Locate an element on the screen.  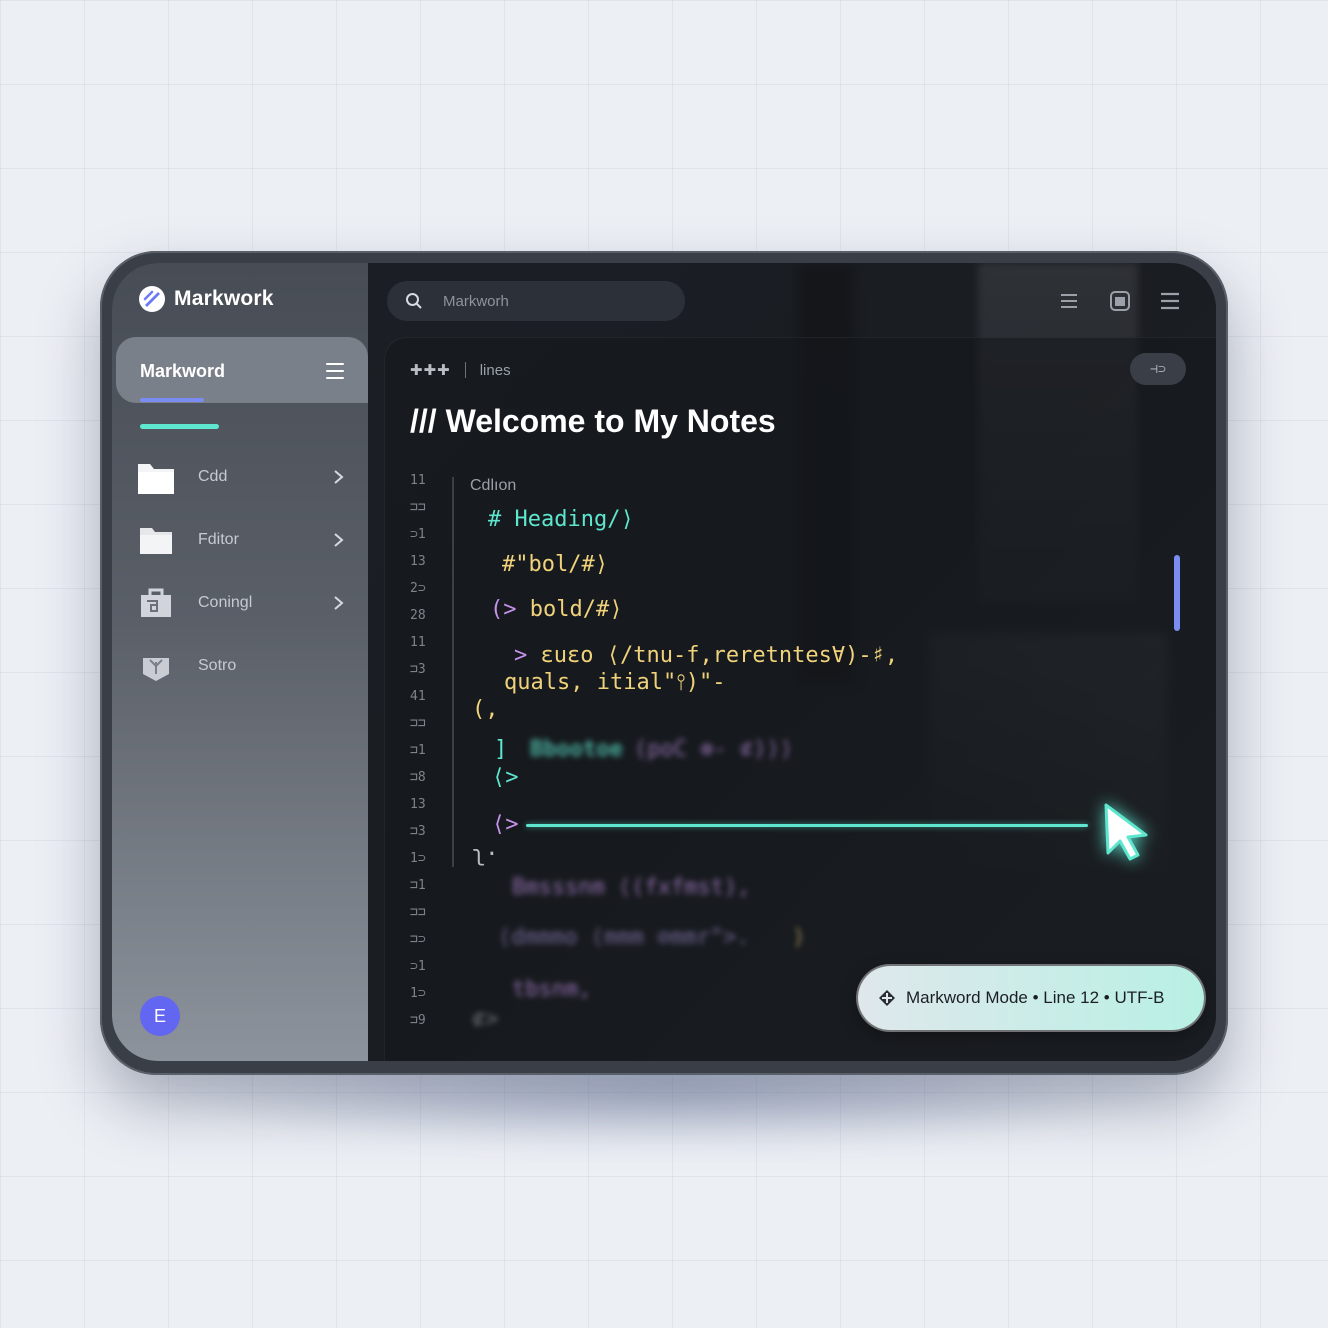
code-line: (> bold/#⟩ is located at coordinates (556, 609).